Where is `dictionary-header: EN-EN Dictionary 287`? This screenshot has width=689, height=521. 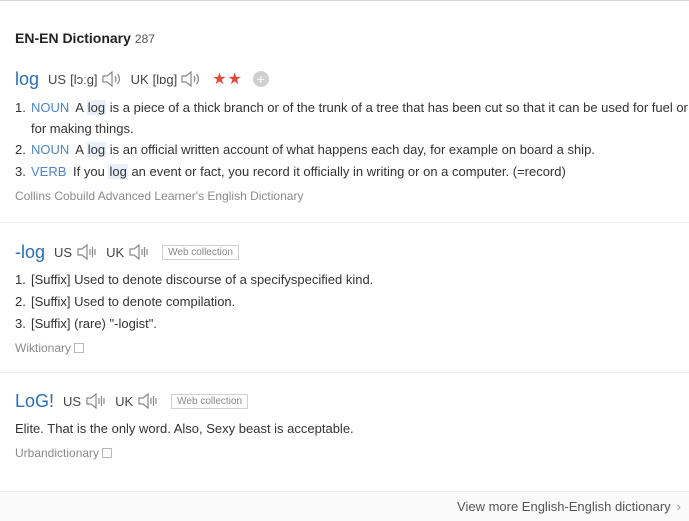 dictionary-header: EN-EN Dictionary 287 is located at coordinates (85, 39).